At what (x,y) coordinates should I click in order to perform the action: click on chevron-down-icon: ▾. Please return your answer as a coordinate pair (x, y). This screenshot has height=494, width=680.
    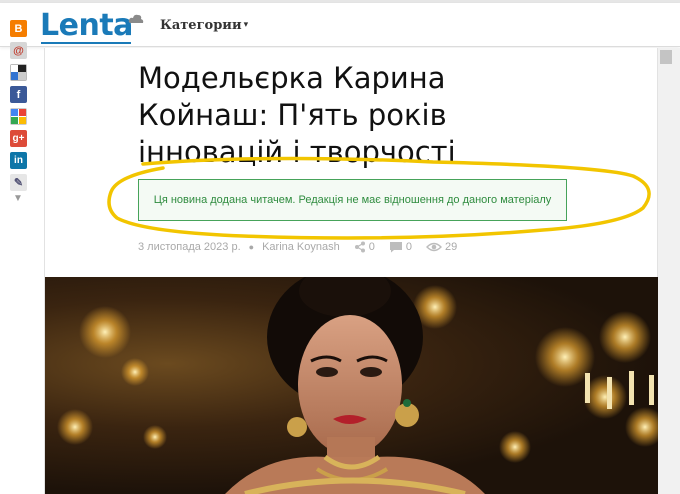
    Looking at the image, I should click on (246, 25).